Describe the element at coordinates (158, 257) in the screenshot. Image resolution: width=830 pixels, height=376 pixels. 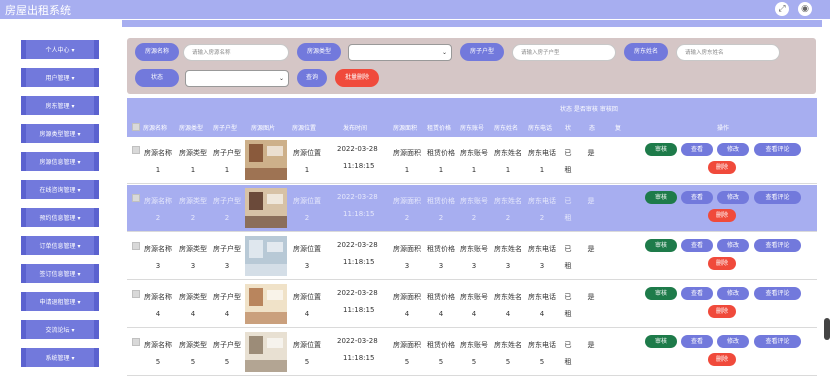
I see `cell-name: 房源名称3` at that location.